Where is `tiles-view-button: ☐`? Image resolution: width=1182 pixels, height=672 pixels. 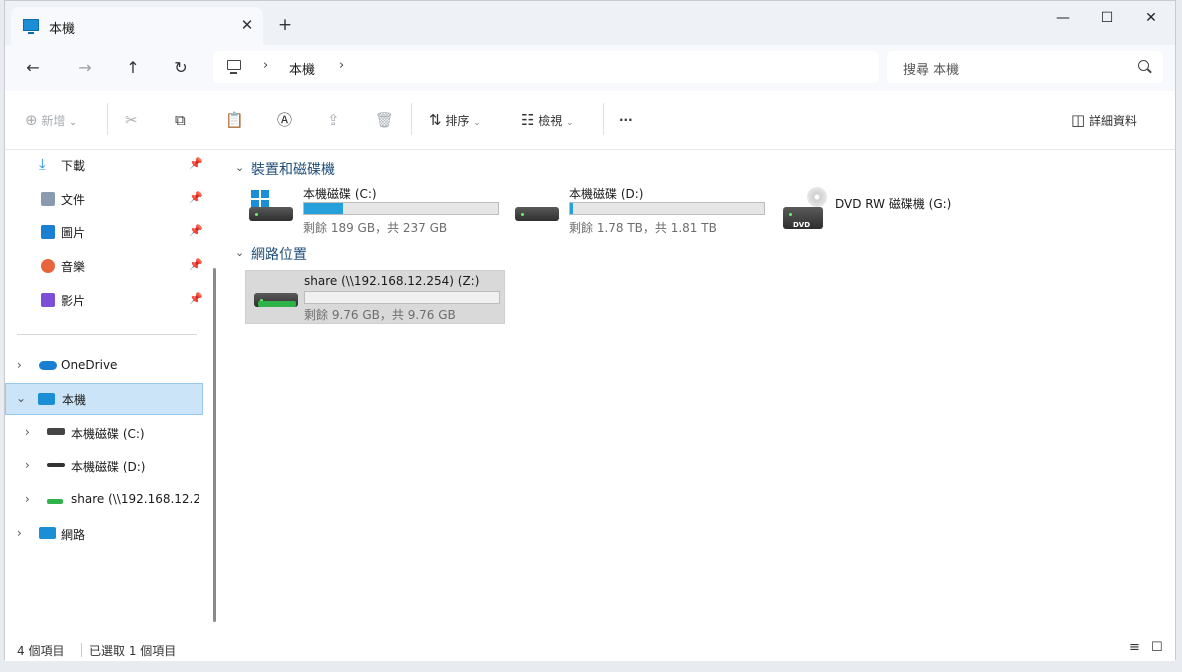
tiles-view-button: ☐ is located at coordinates (1157, 647).